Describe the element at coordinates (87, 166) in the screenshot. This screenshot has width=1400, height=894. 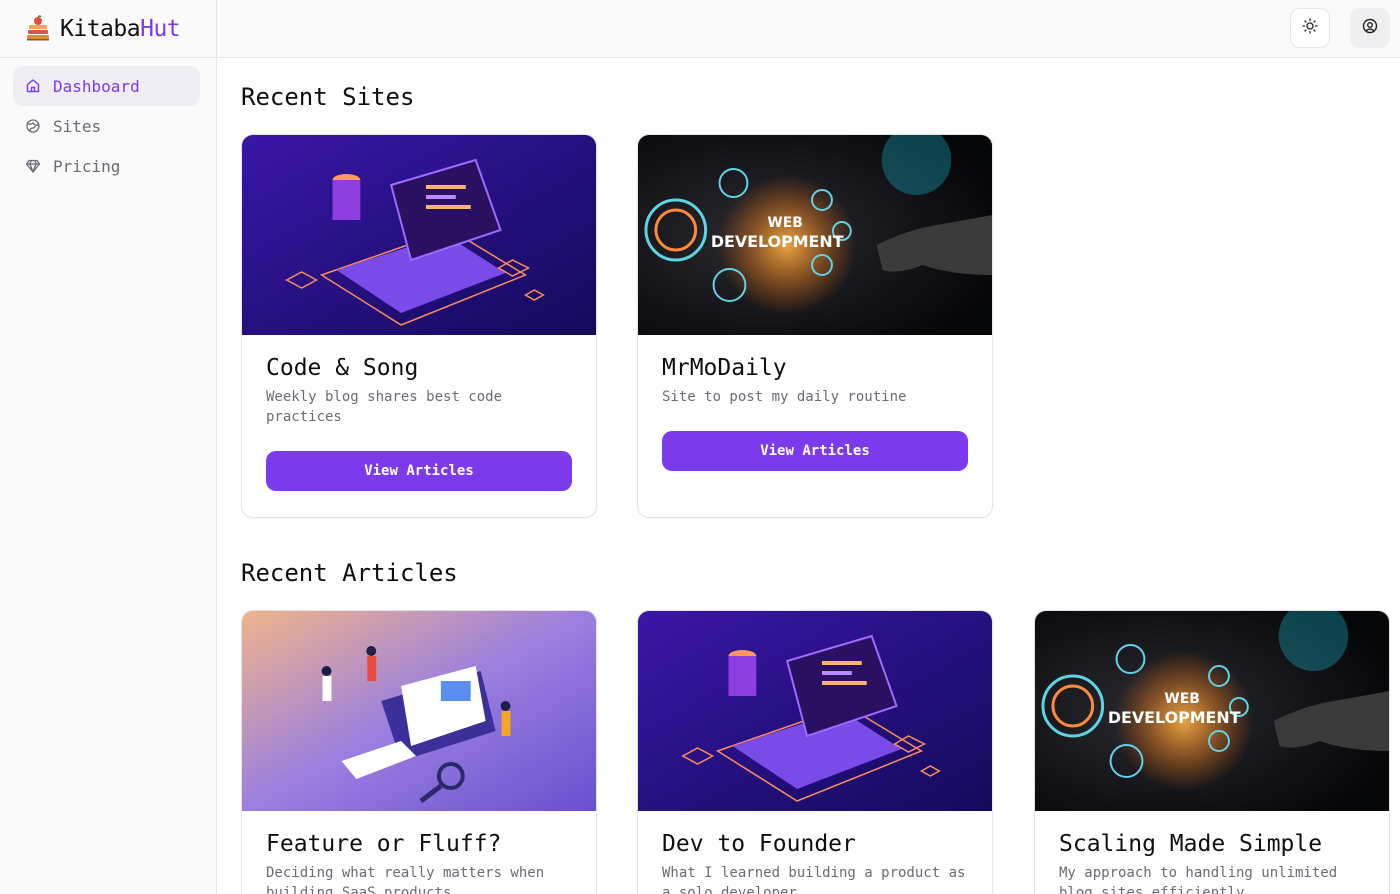
I see `sidebar-item-label: Pricing` at that location.